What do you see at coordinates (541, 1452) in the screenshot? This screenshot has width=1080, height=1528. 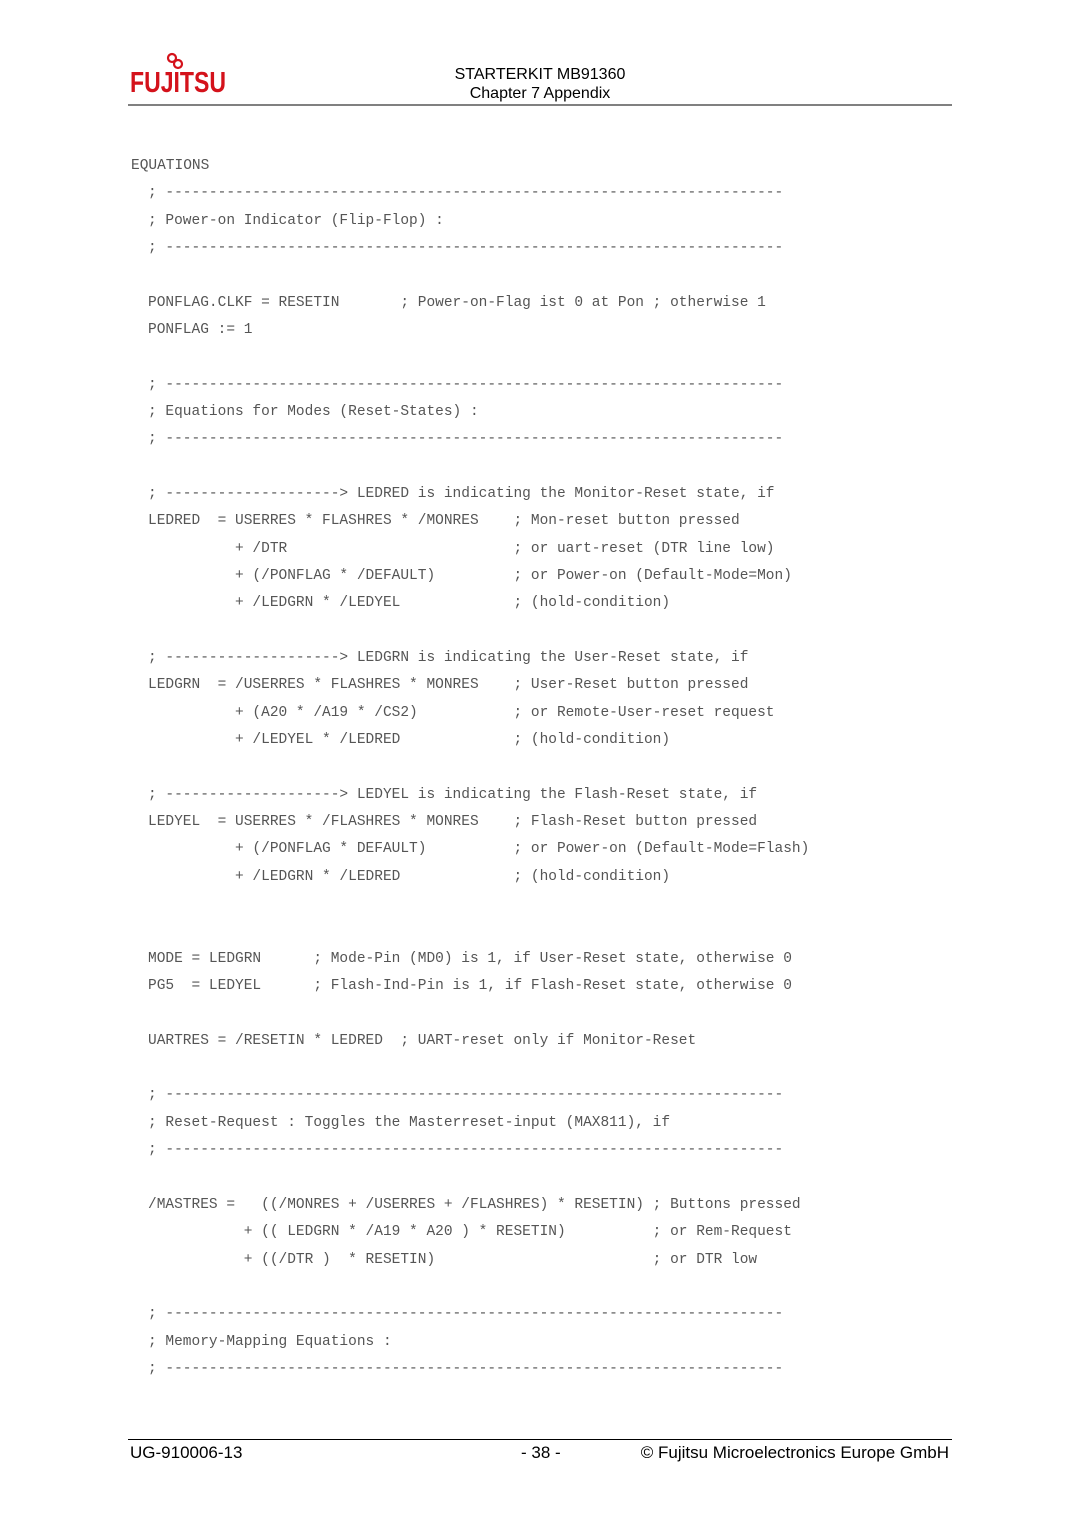 I see `page-number: - 38 -` at bounding box center [541, 1452].